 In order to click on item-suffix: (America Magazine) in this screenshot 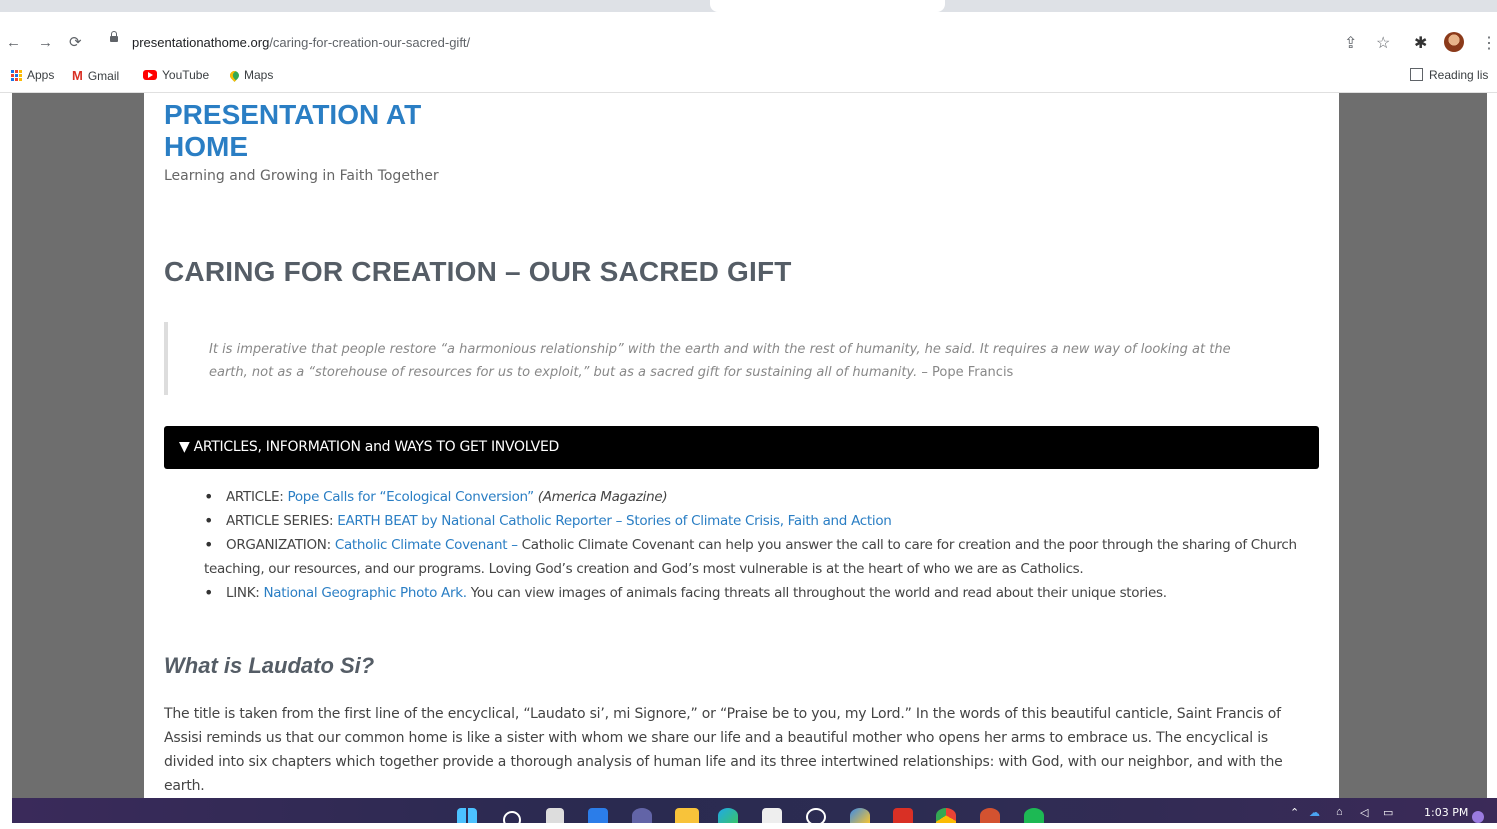, I will do `click(600, 497)`.